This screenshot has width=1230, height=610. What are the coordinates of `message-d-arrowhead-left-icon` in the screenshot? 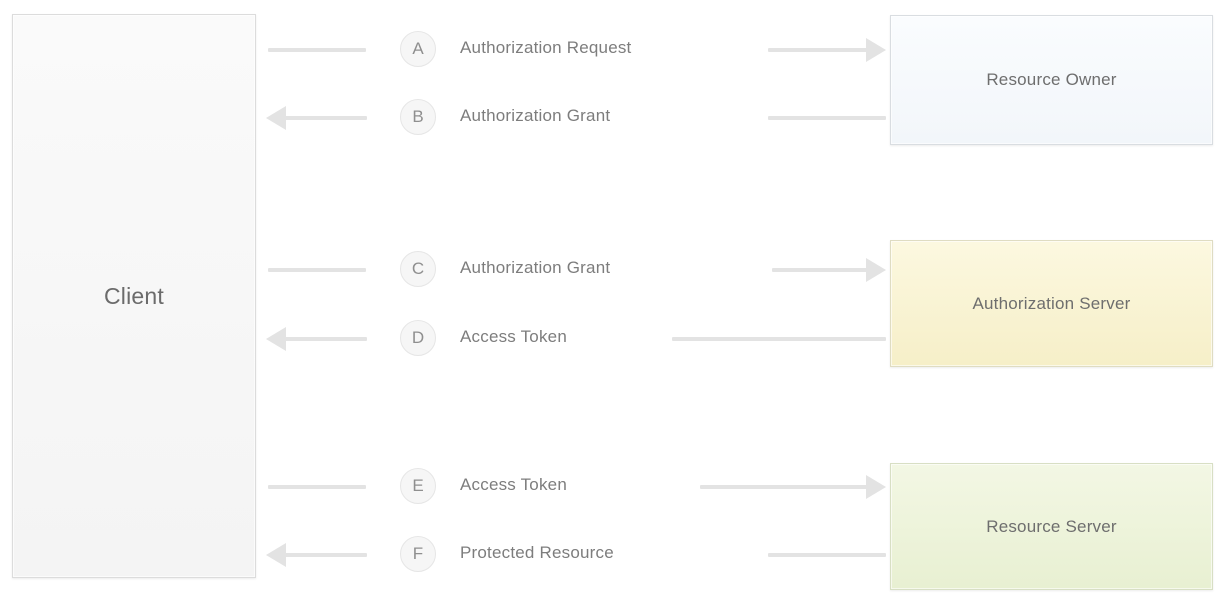 It's located at (276, 339).